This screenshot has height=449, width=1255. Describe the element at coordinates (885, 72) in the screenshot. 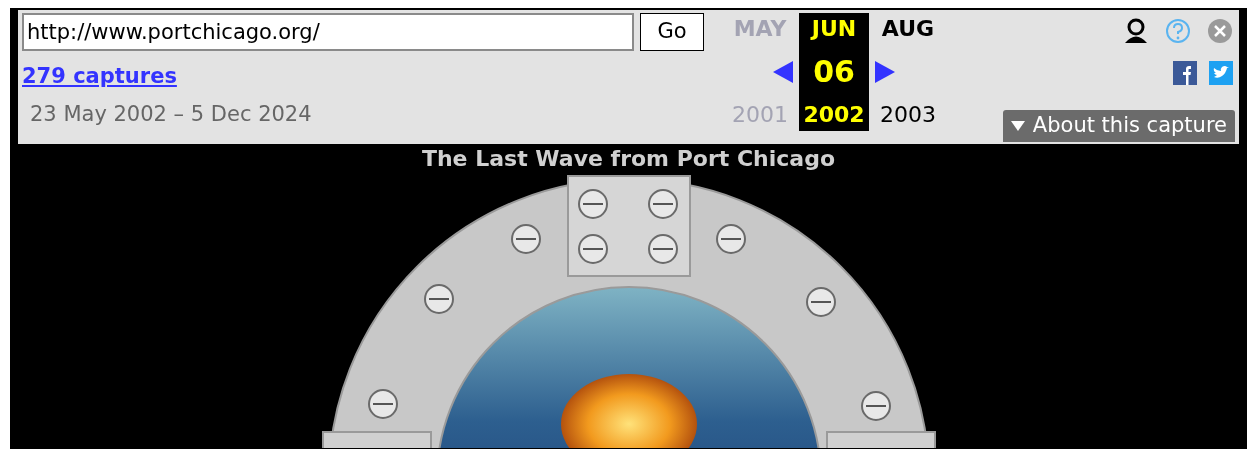

I see `next-arrow-icon` at that location.